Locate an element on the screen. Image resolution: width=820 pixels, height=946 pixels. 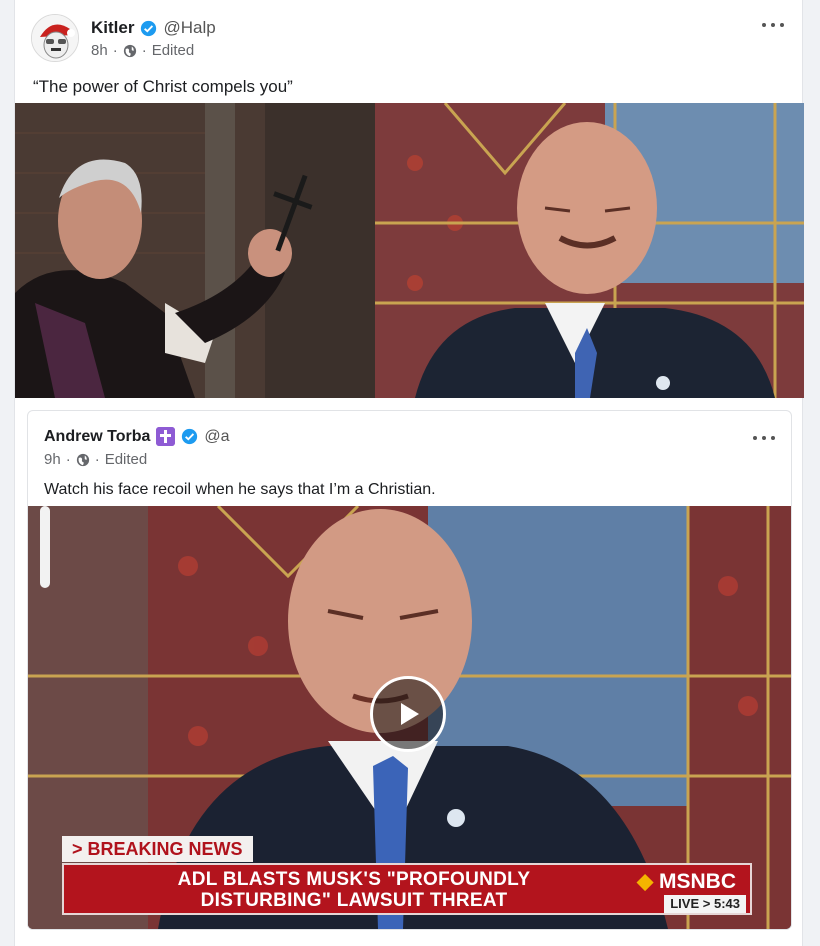
live-time: 5:43 is located at coordinates (726, 903).